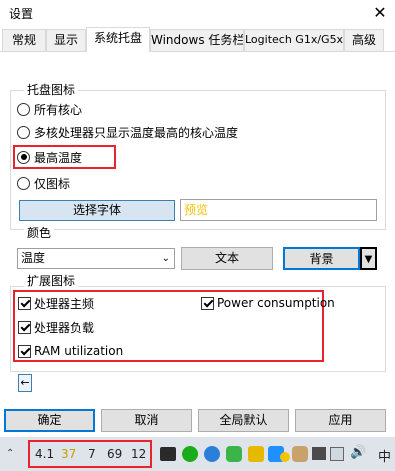  What do you see at coordinates (197, 40) in the screenshot?
I see `tab-windows-taskbar: Windows 任务栏` at bounding box center [197, 40].